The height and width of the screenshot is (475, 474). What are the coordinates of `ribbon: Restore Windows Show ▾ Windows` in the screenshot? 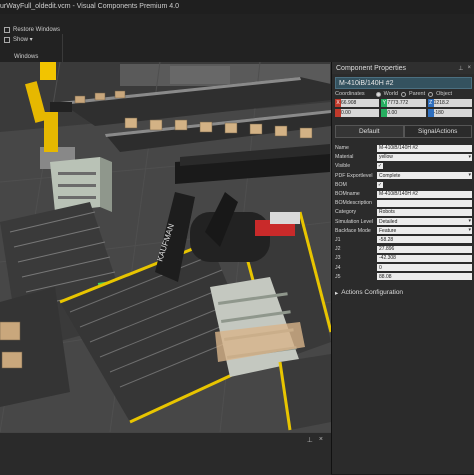 It's located at (237, 38).